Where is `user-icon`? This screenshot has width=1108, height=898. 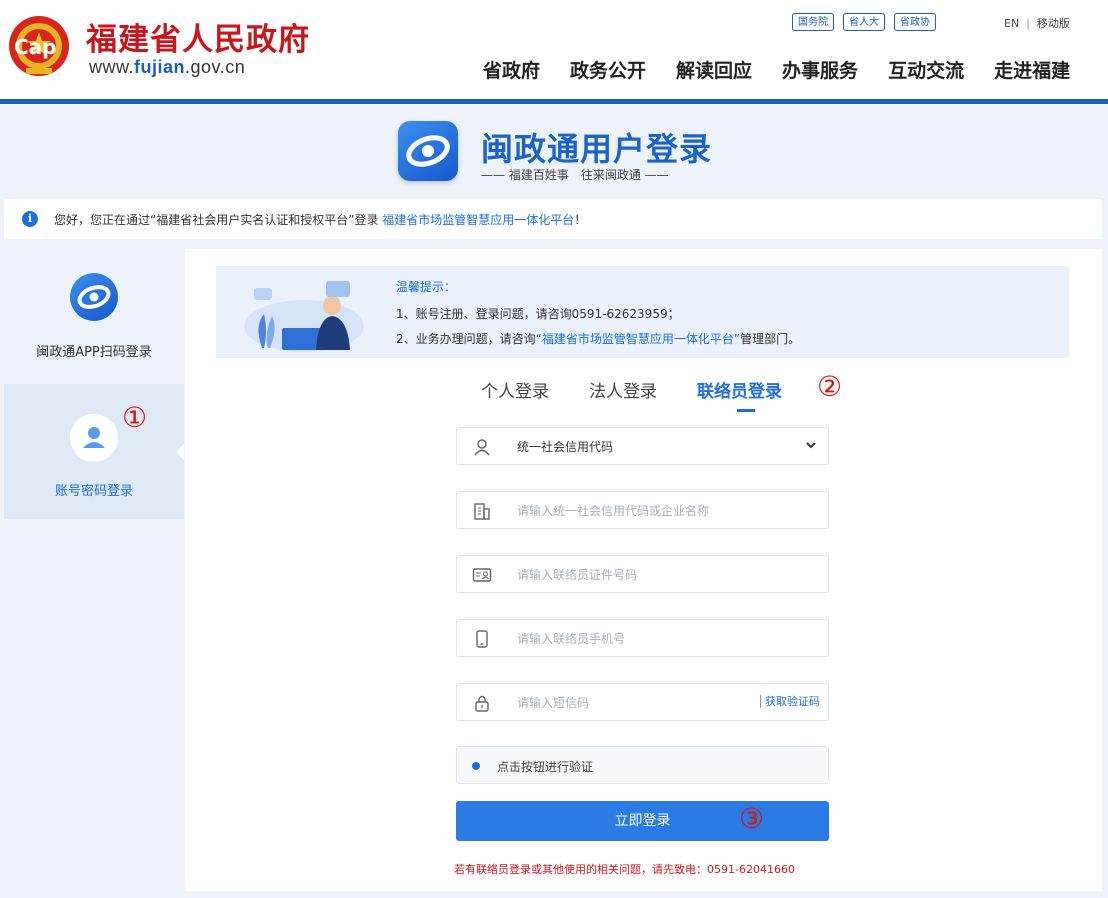 user-icon is located at coordinates (94, 438).